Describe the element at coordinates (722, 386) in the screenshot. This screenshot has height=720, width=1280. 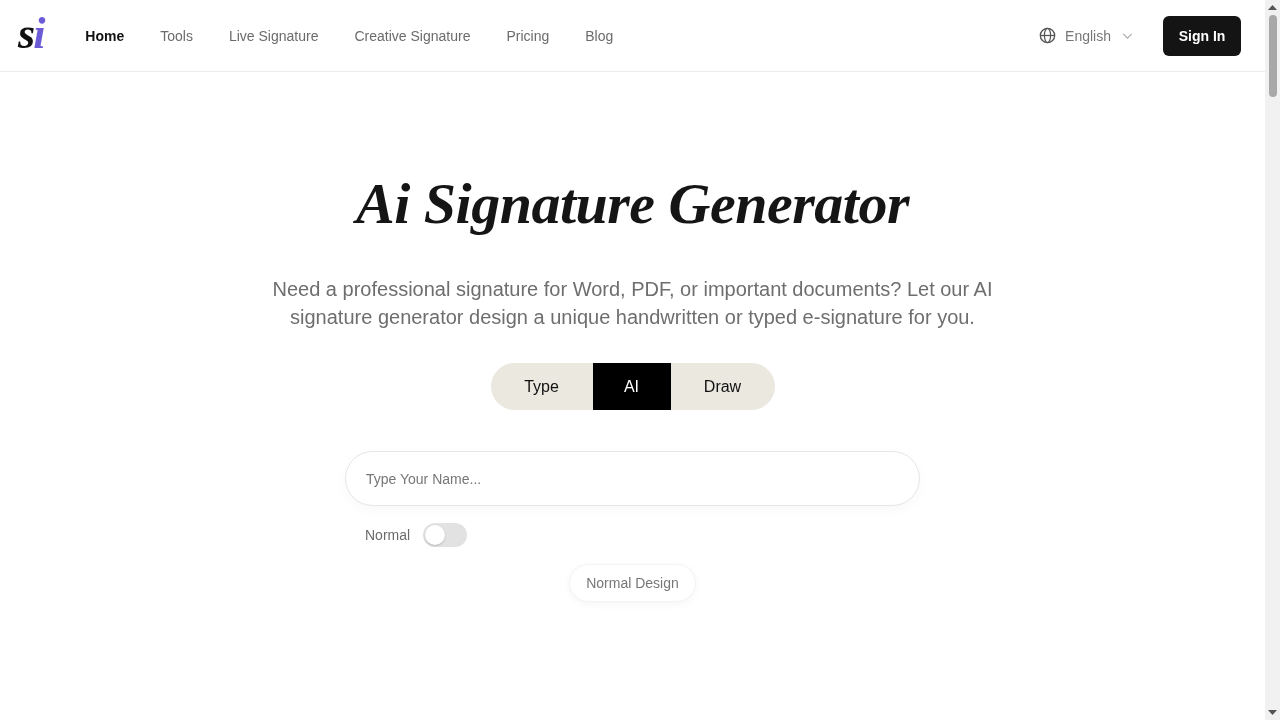
I see `mode-tab: Draw` at that location.